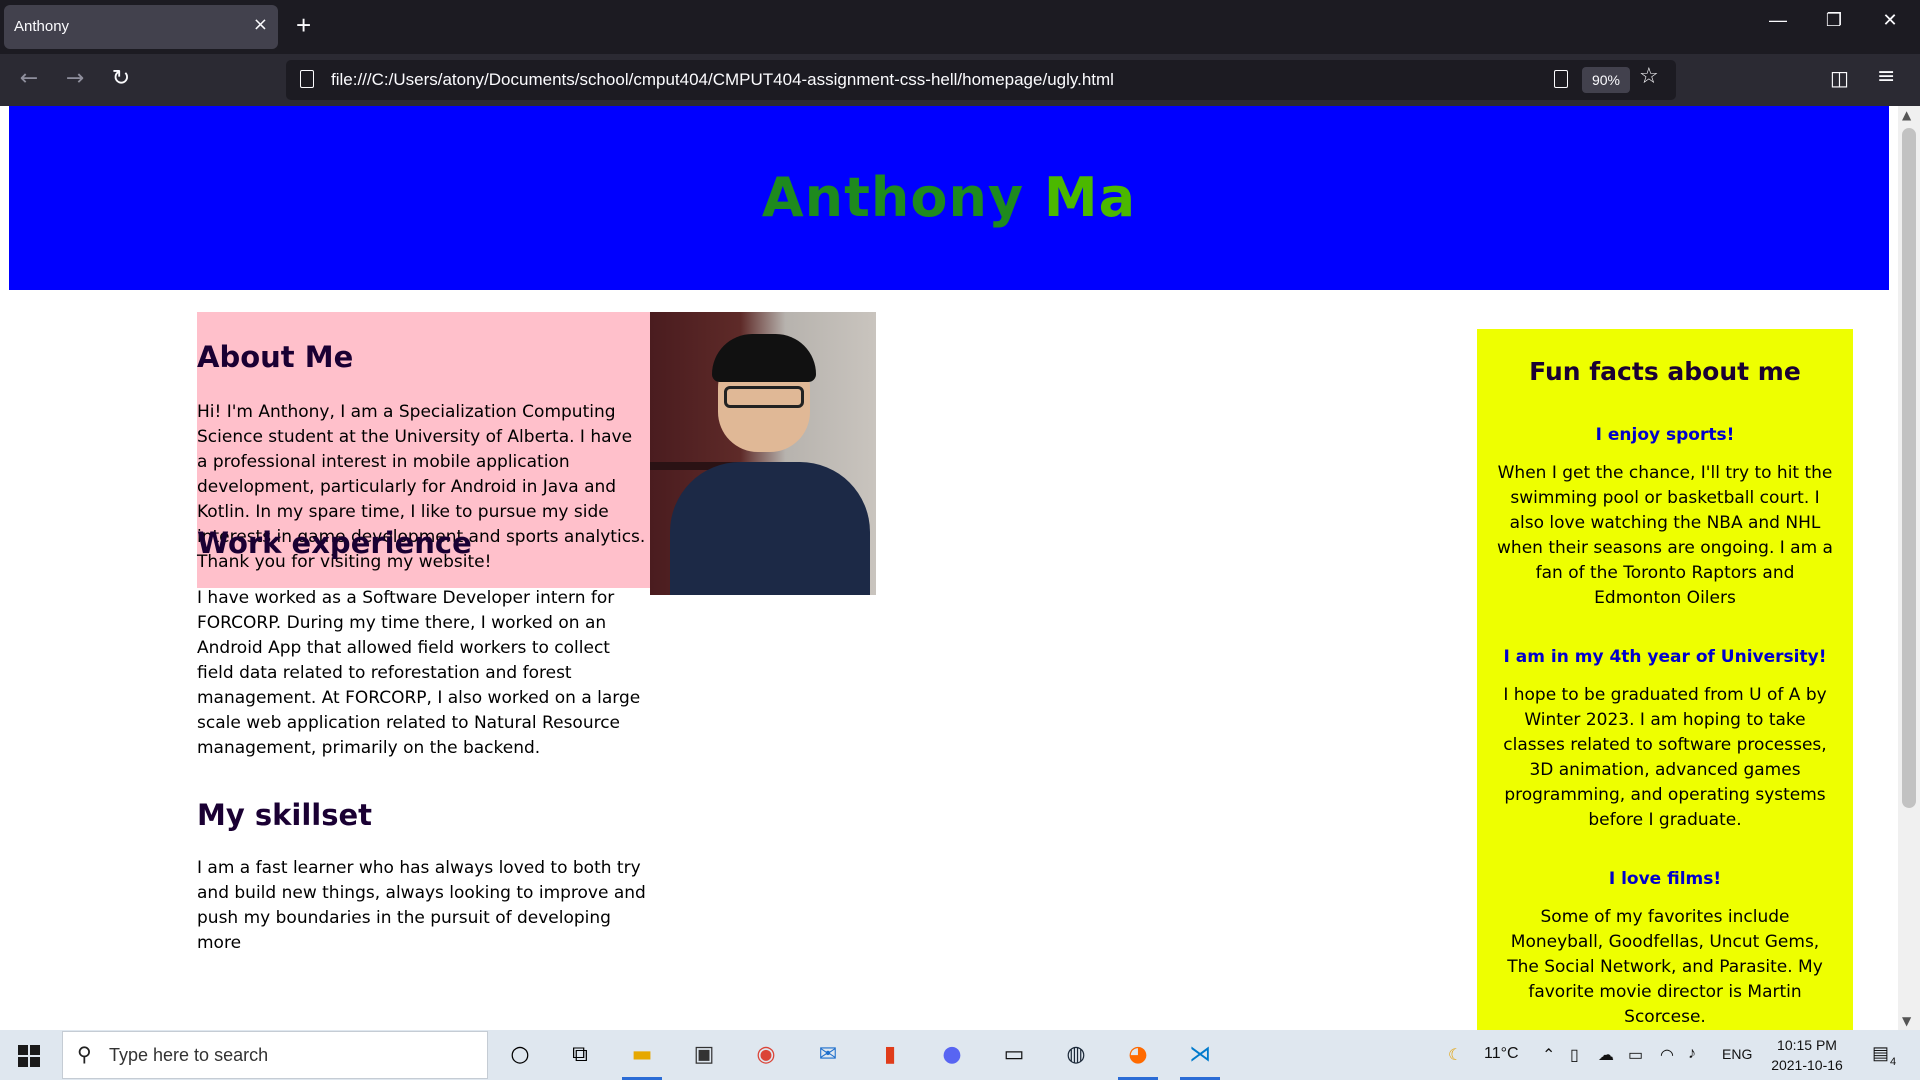  I want to click on firefox-icon: ◕, so click(1138, 1059).